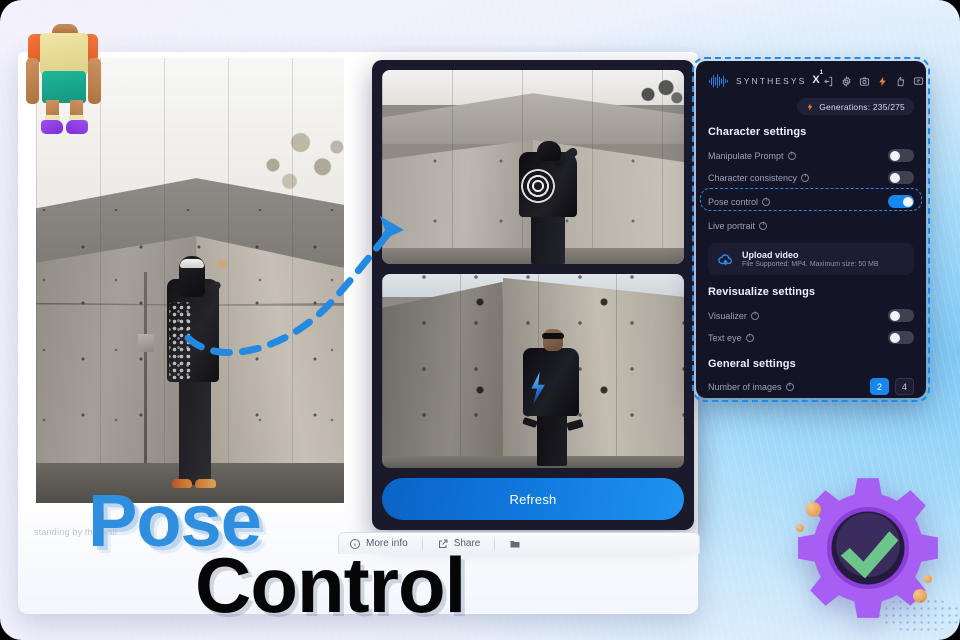 The image size is (960, 640). I want to click on option-label: Text eye, so click(725, 337).